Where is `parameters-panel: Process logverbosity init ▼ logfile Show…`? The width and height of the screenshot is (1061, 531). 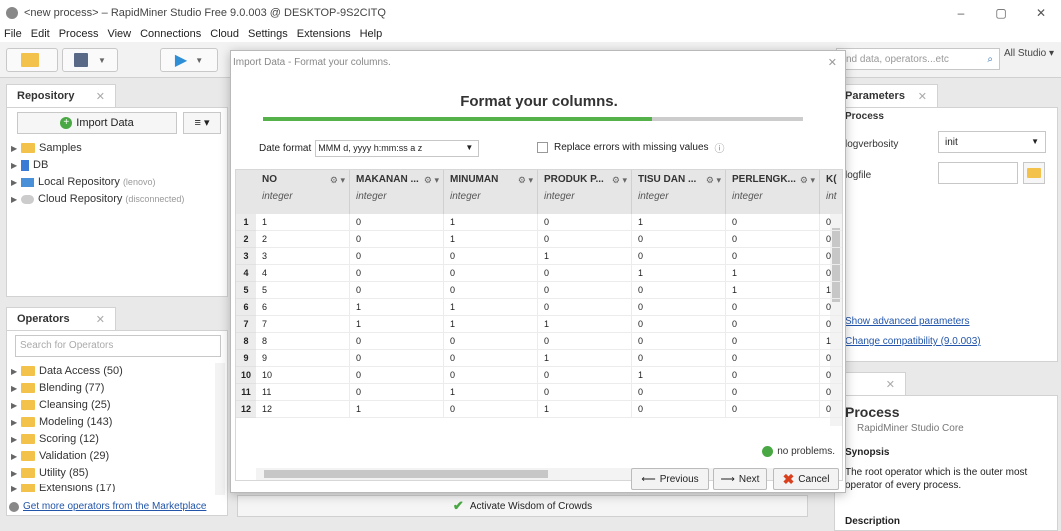
parameters-panel: Process logverbosity init ▼ logfile Show… is located at coordinates (946, 234).